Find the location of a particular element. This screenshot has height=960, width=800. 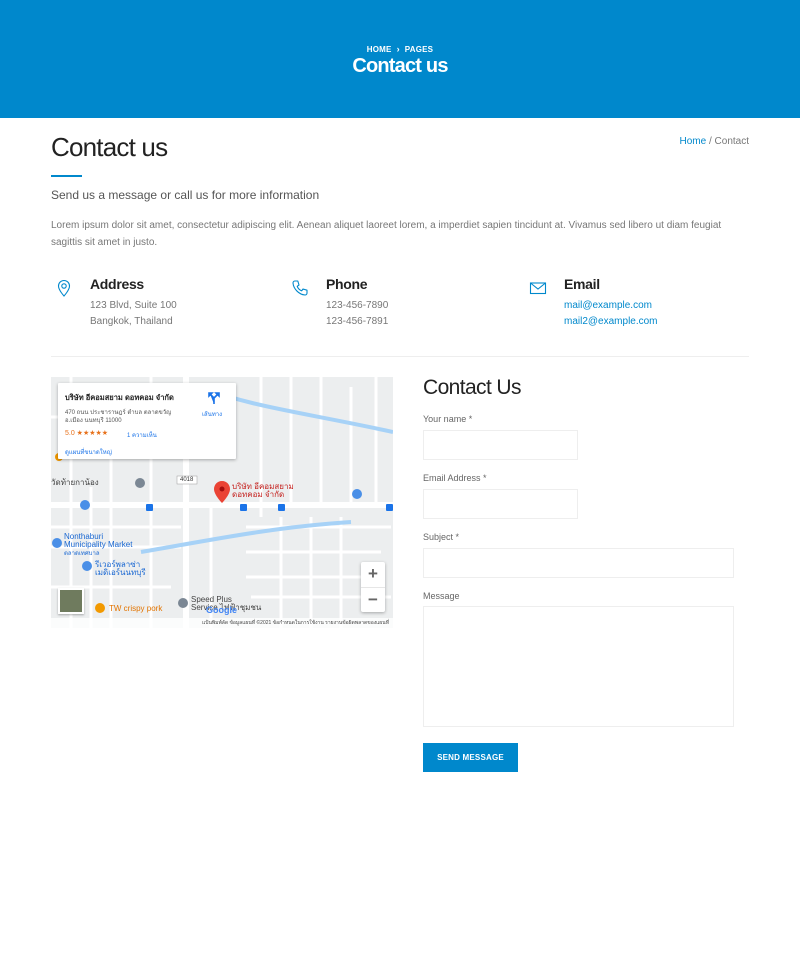

subject-field is located at coordinates (578, 563).